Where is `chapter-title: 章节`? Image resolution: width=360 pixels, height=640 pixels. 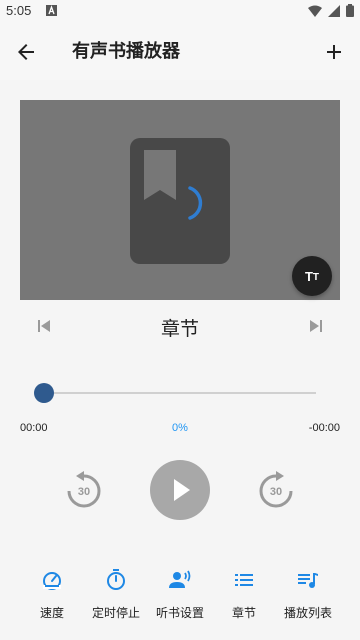 chapter-title: 章节 is located at coordinates (179, 329).